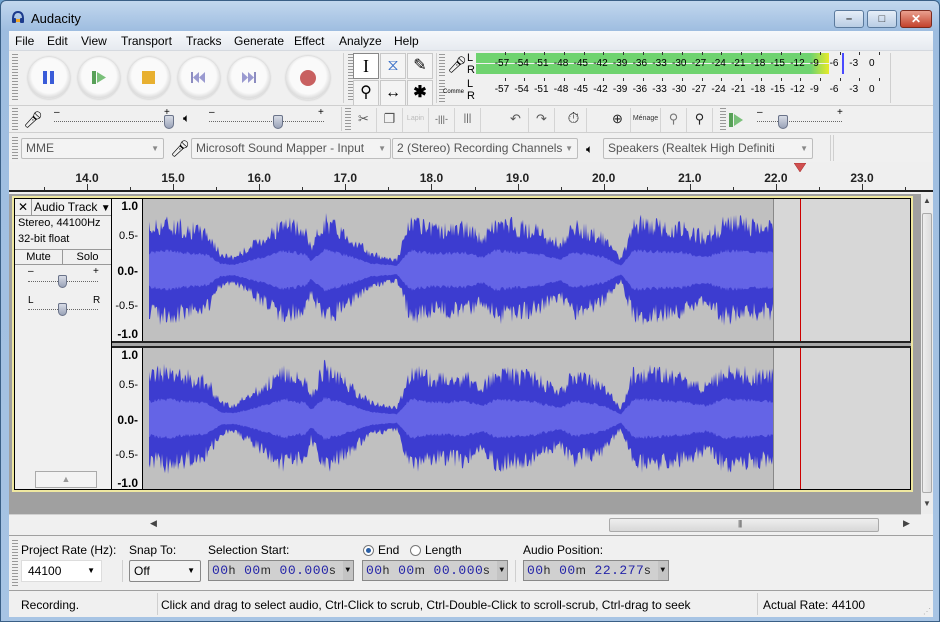  What do you see at coordinates (470, 16) in the screenshot?
I see `title-bar: Audacity – □ ✕` at bounding box center [470, 16].